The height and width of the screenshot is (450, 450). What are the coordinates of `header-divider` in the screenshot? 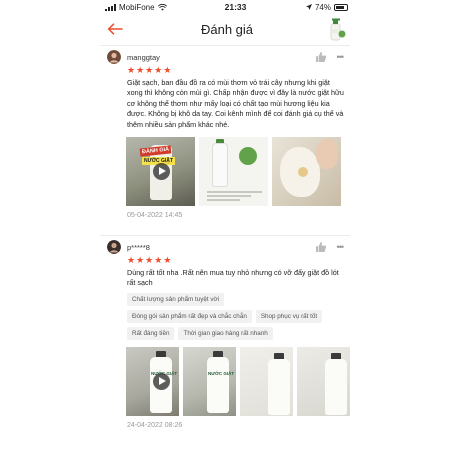 It's located at (225, 45).